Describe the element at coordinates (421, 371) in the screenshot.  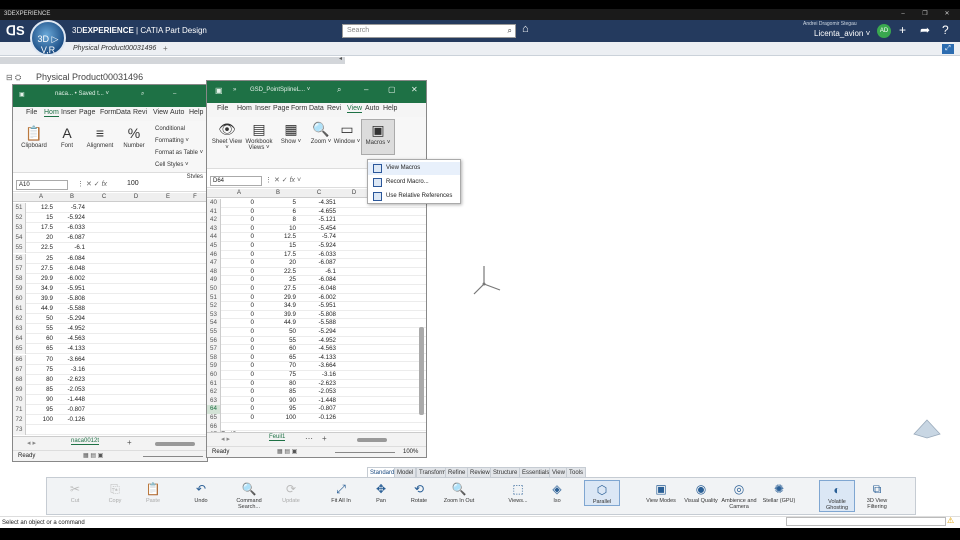
I see `vertical-scrollbar` at that location.